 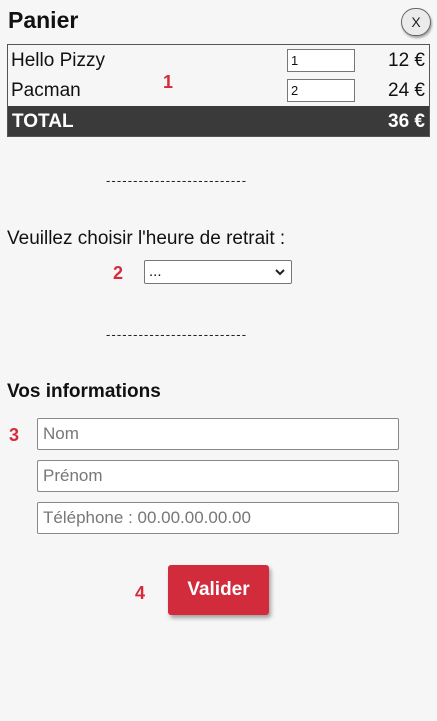 I want to click on cart-row: Hello Pizzy 1 12 €, so click(x=218, y=61).